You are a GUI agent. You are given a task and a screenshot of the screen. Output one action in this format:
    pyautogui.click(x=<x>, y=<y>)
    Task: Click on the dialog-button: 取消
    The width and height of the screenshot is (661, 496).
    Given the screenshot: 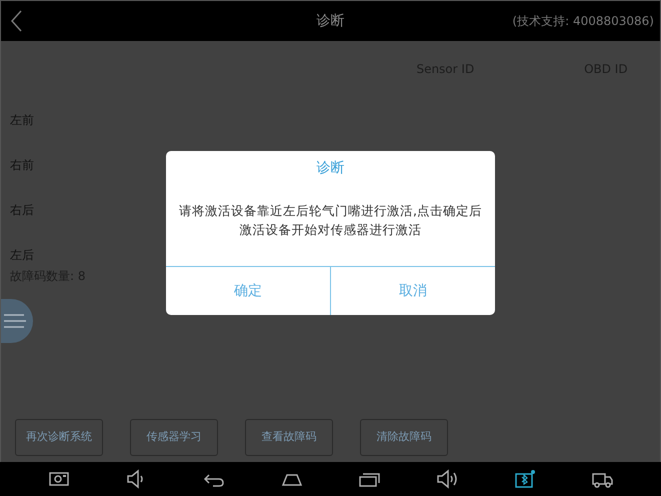 What is the action you would take?
    pyautogui.click(x=412, y=291)
    